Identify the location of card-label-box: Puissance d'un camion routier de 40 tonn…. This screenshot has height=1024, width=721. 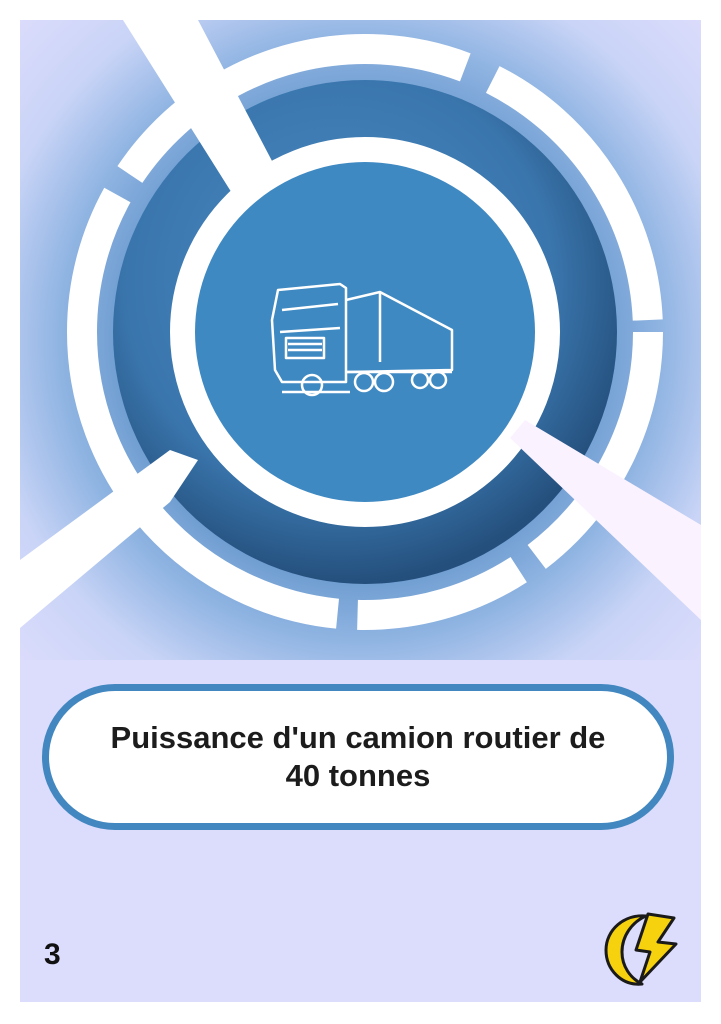
(358, 757).